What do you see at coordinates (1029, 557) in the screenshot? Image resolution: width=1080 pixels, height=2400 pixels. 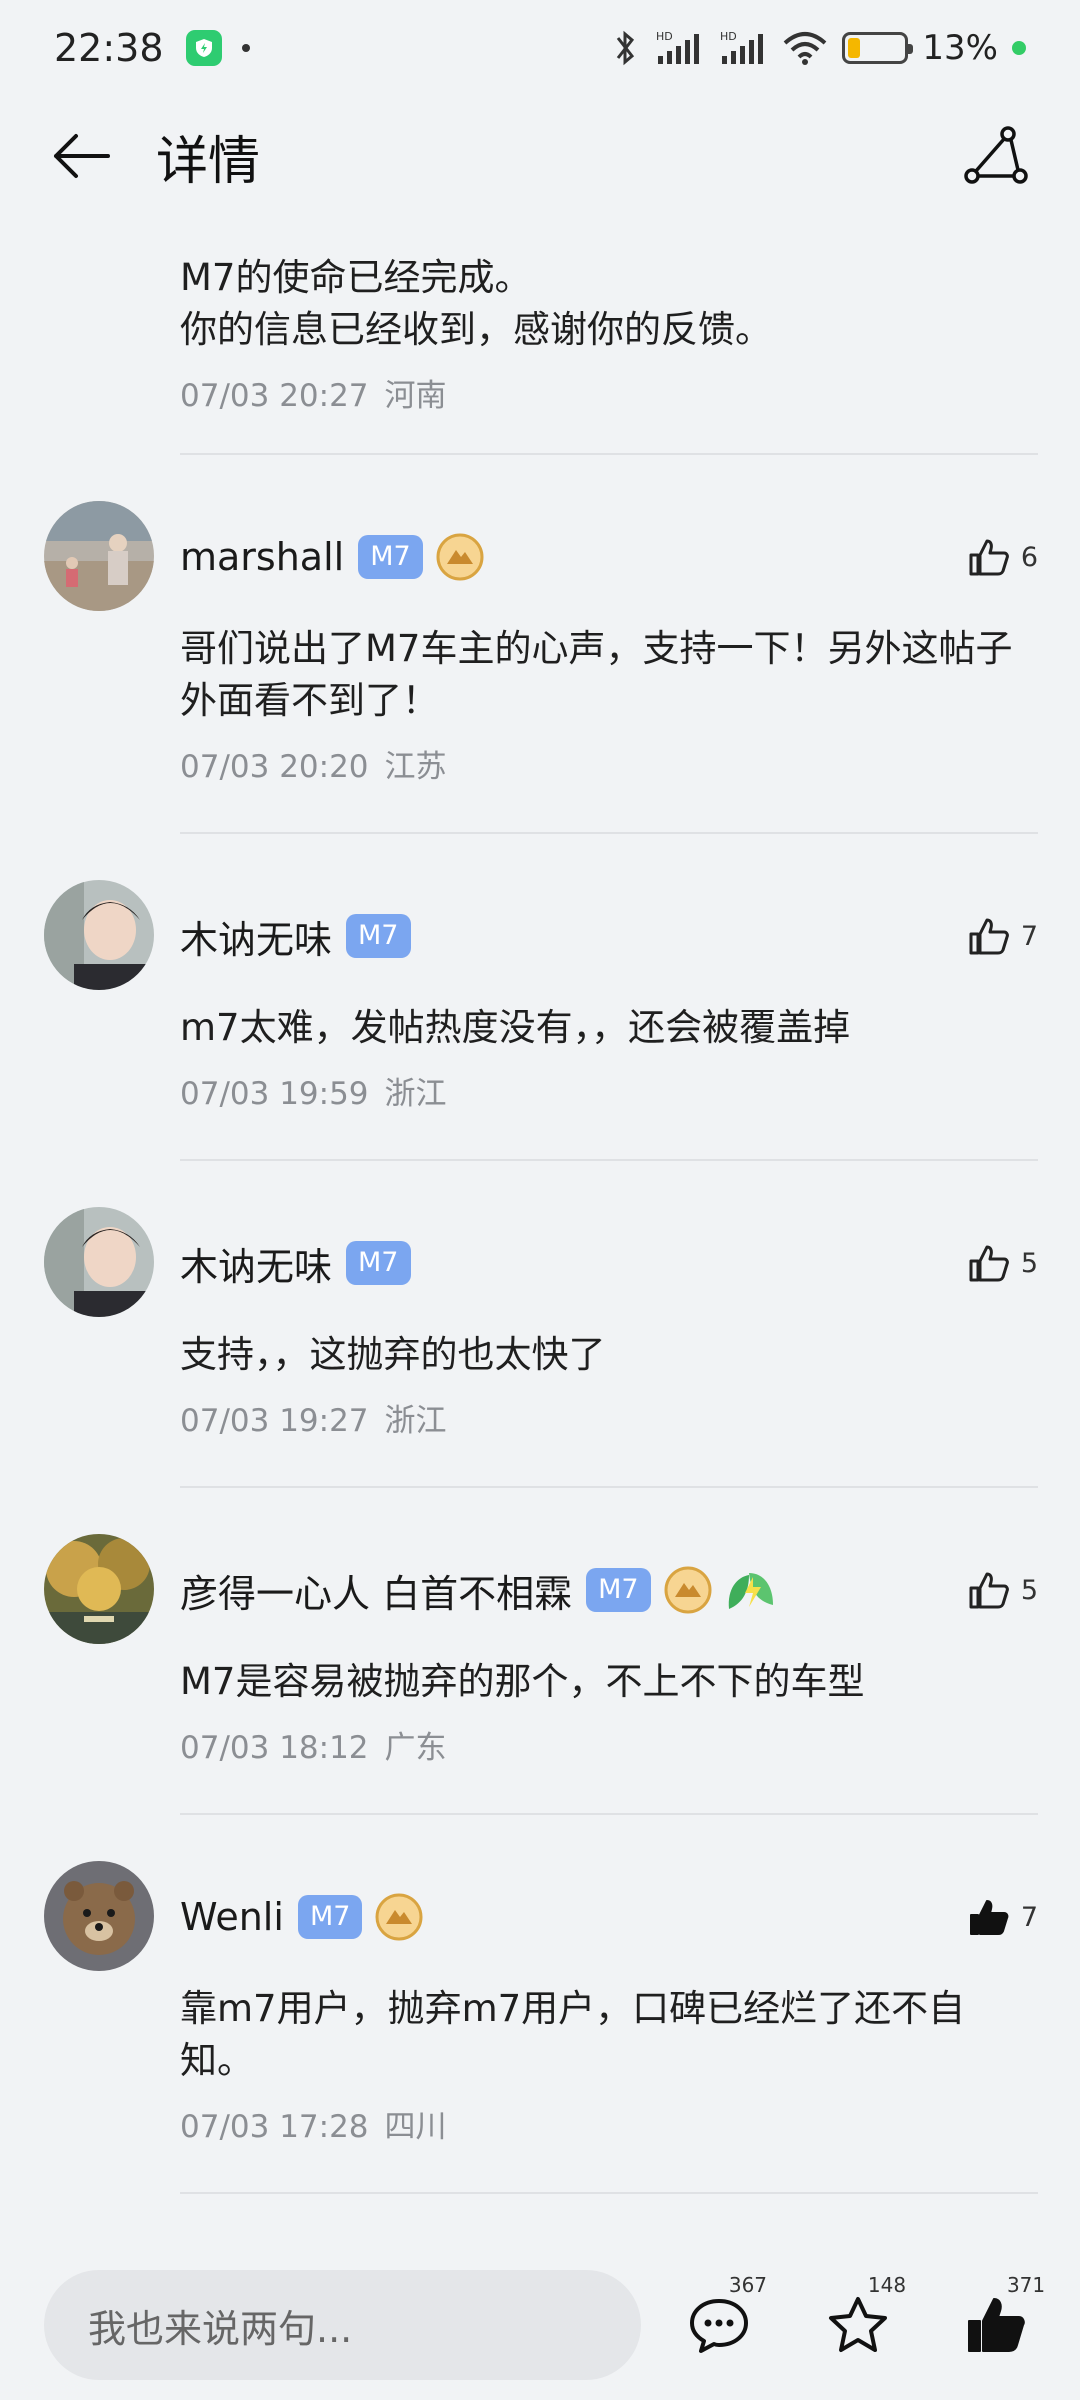 I see `like-count: 6` at bounding box center [1029, 557].